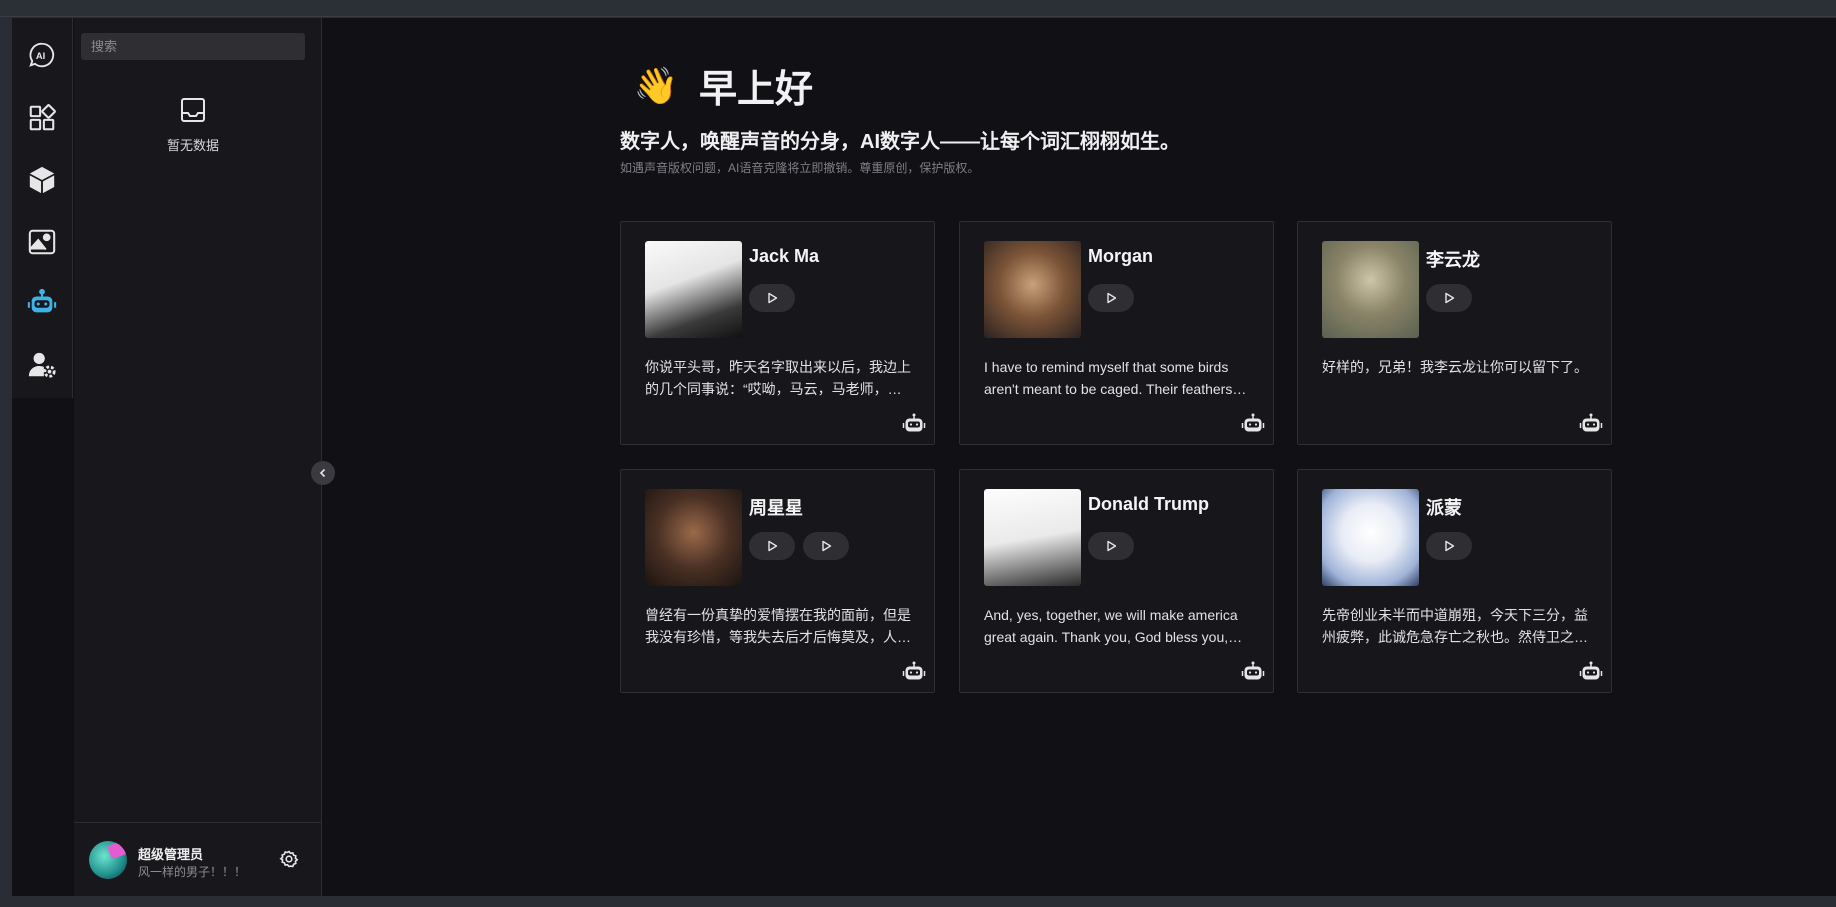 The image size is (1836, 907). I want to click on svg-text: AI, so click(40, 56).